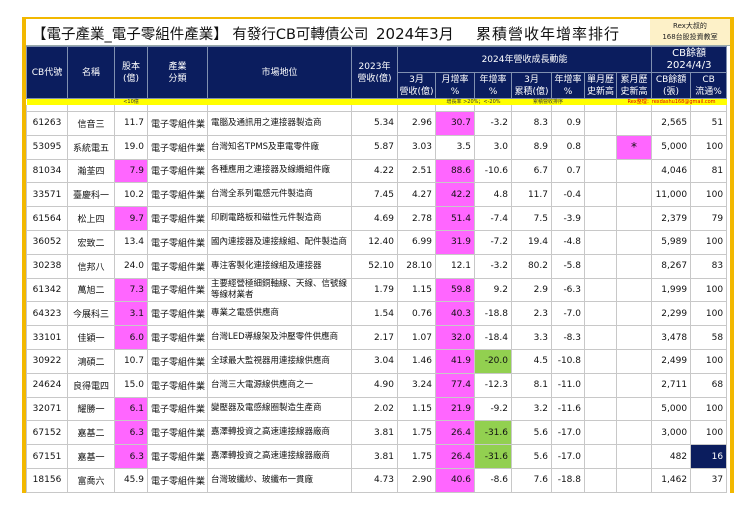 The width and height of the screenshot is (740, 523). Describe the element at coordinates (416, 85) in the screenshot. I see `header-mar-rev: 3月 營收(億)` at that location.